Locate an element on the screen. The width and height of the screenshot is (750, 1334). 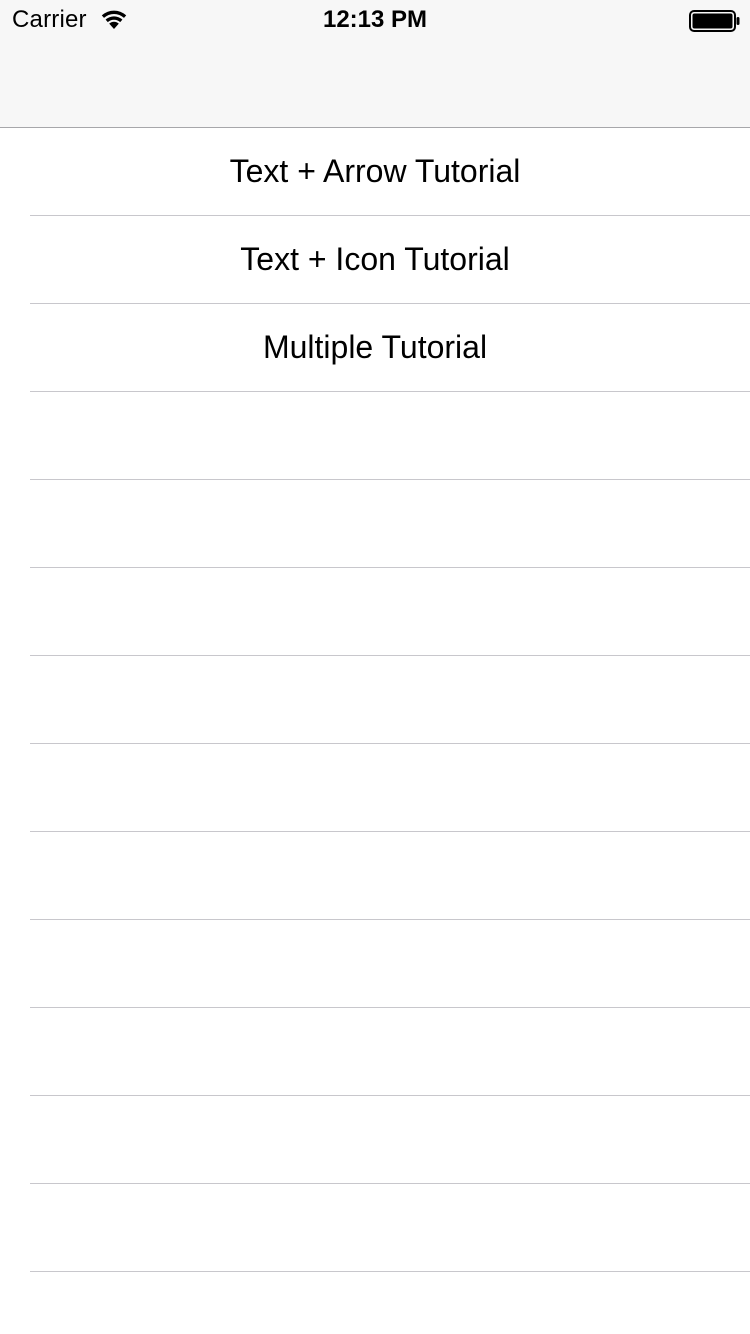
table-row-text-icon-tutorial: Text + Icon Tutorial is located at coordinates (375, 260).